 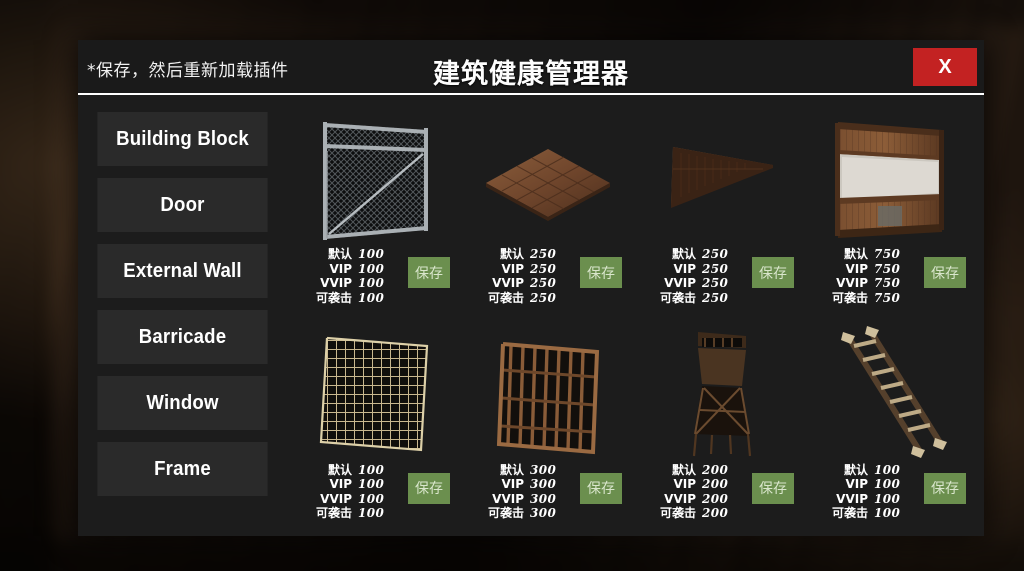 I want to click on page-title: 建筑健康管理器, so click(x=531, y=74).